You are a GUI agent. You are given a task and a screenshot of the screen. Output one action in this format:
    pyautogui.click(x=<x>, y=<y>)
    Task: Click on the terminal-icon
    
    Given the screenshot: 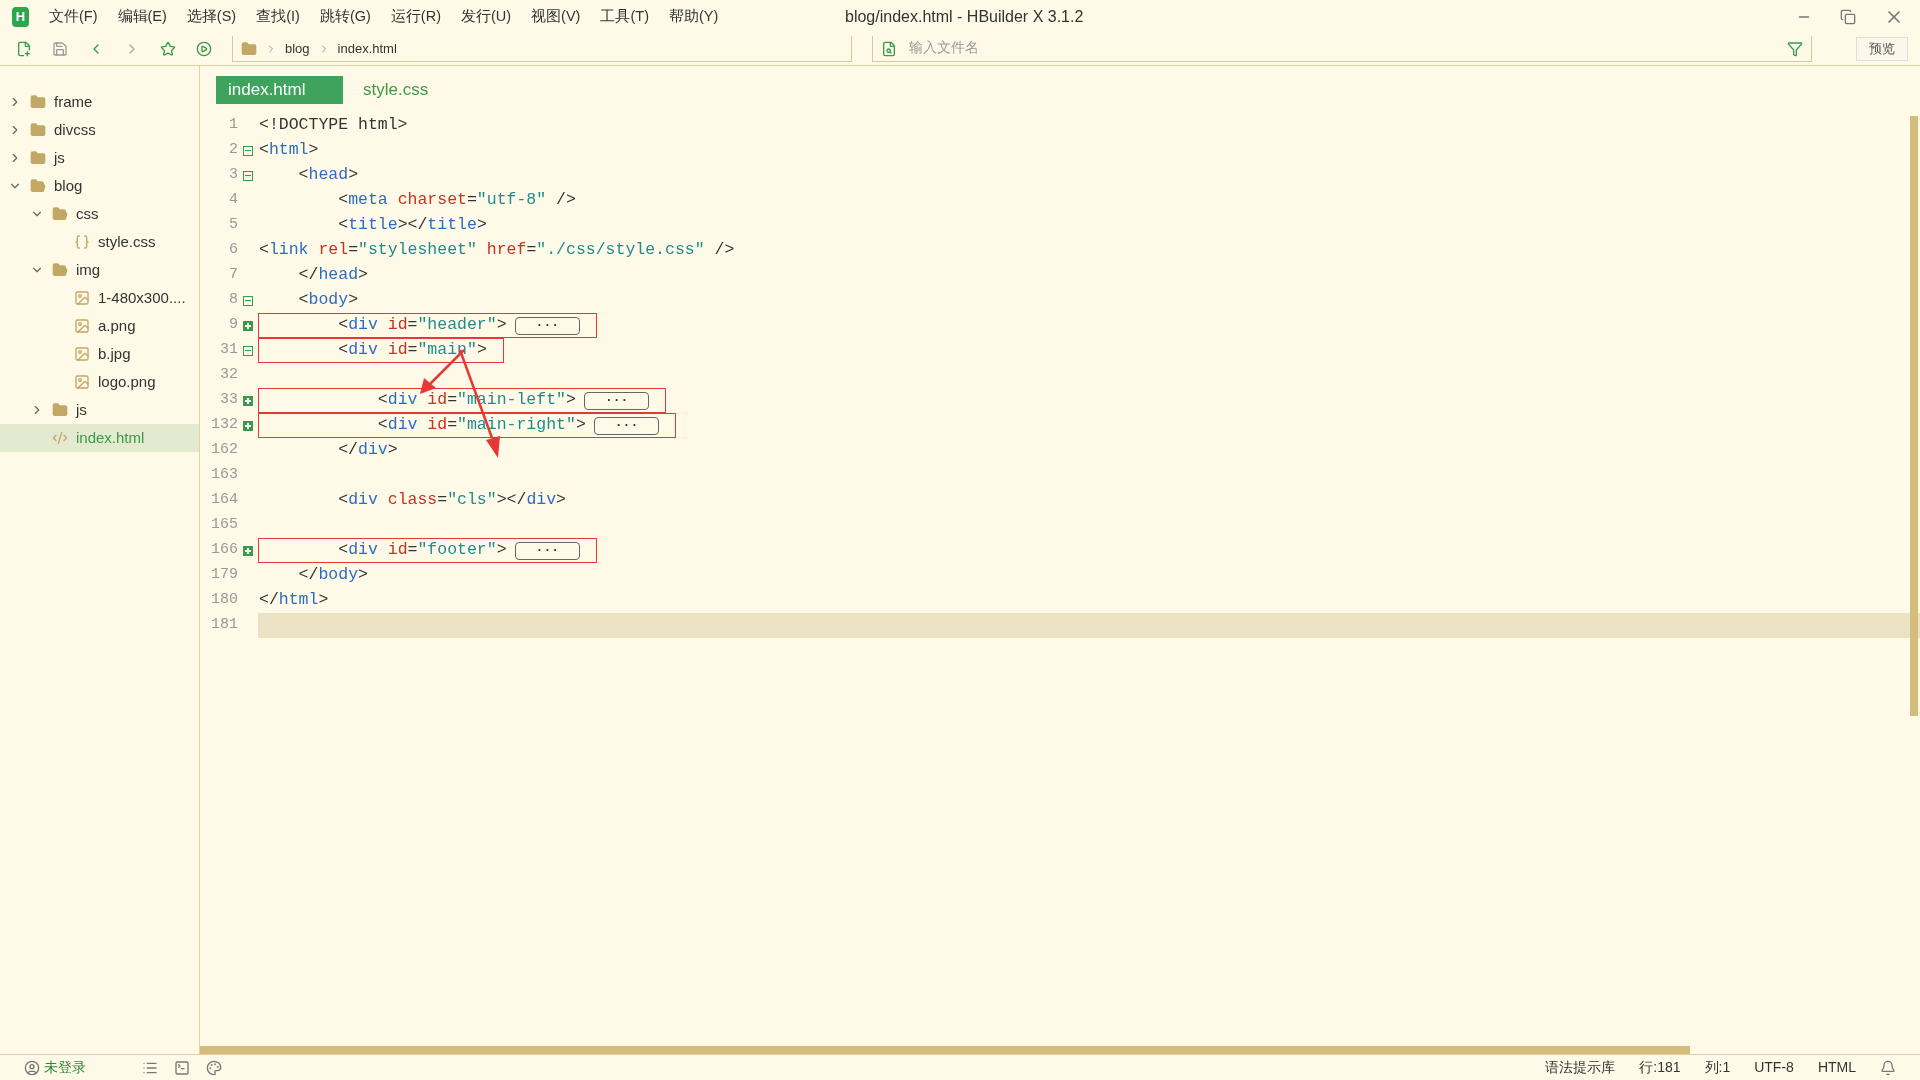 What is the action you would take?
    pyautogui.click(x=182, y=1067)
    